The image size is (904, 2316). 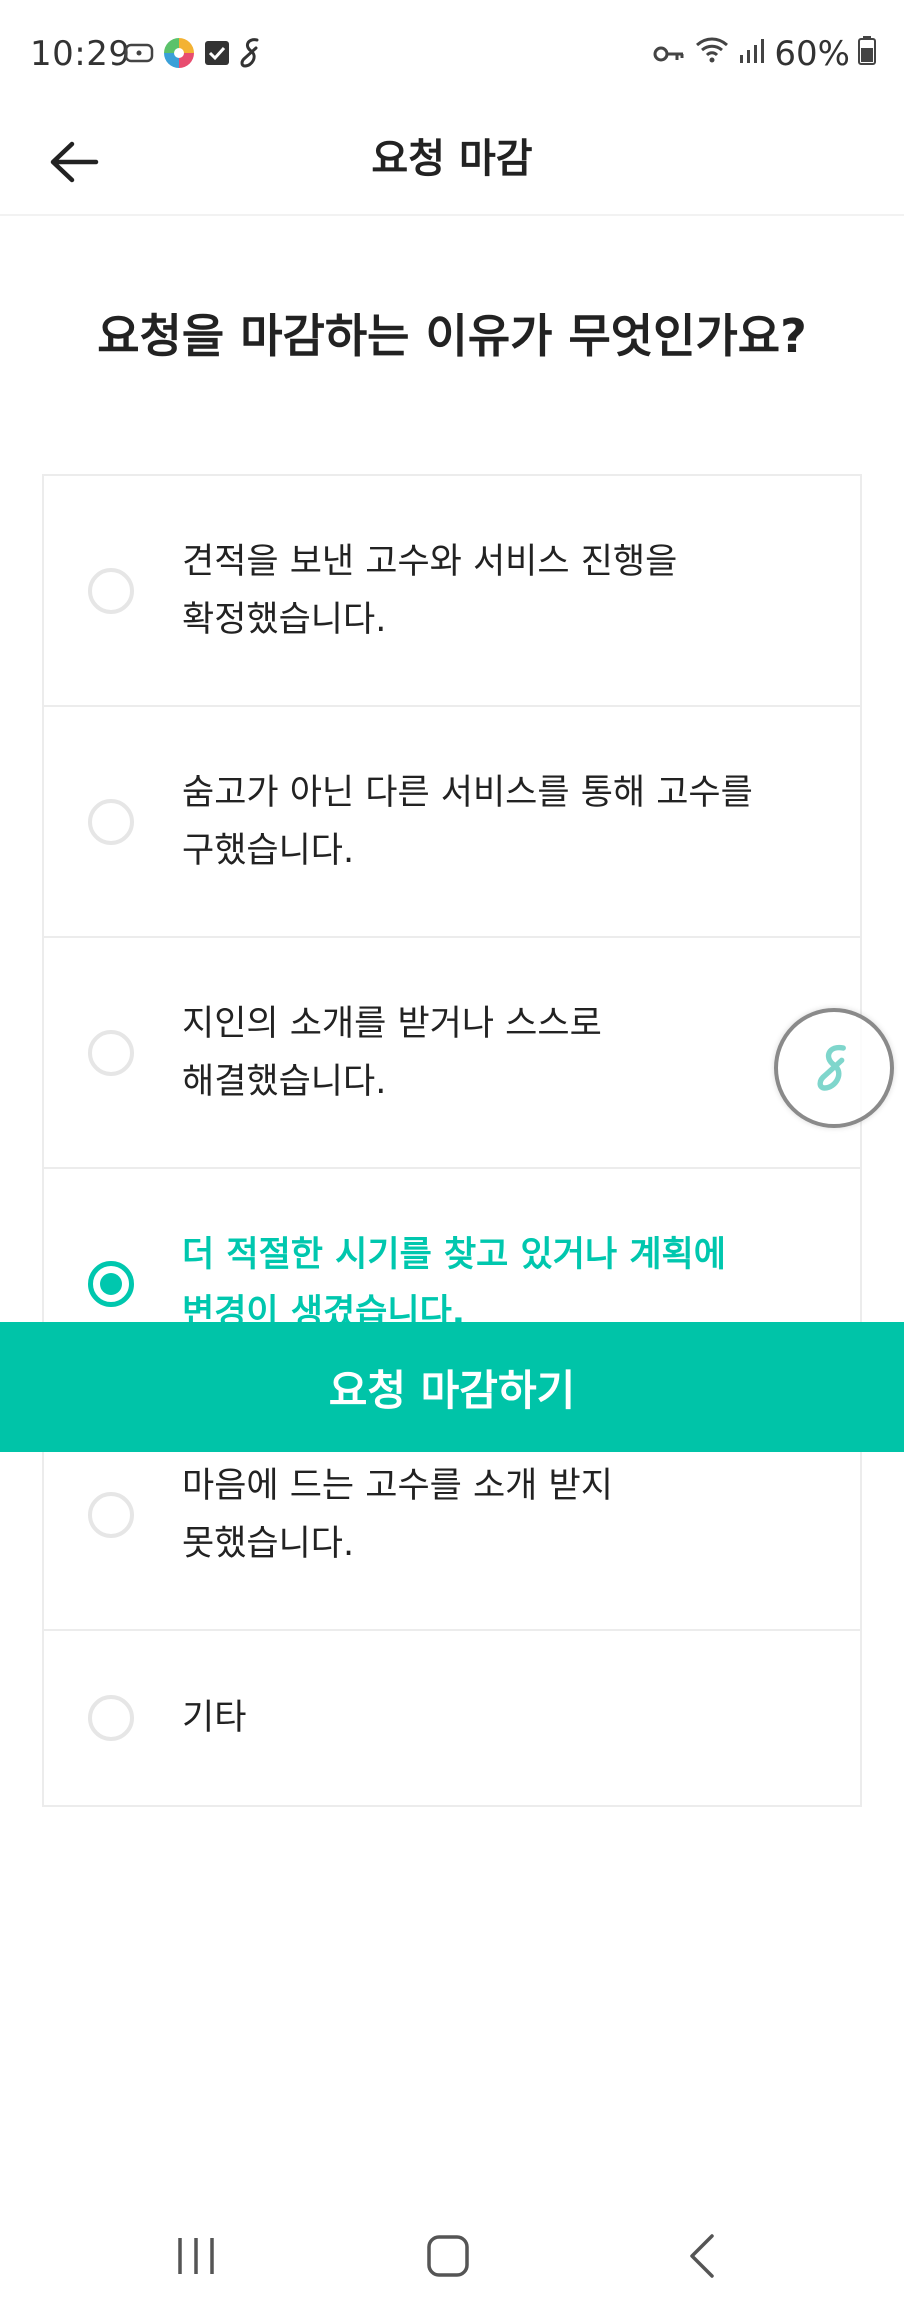 I want to click on status-left-icons, so click(x=194, y=55).